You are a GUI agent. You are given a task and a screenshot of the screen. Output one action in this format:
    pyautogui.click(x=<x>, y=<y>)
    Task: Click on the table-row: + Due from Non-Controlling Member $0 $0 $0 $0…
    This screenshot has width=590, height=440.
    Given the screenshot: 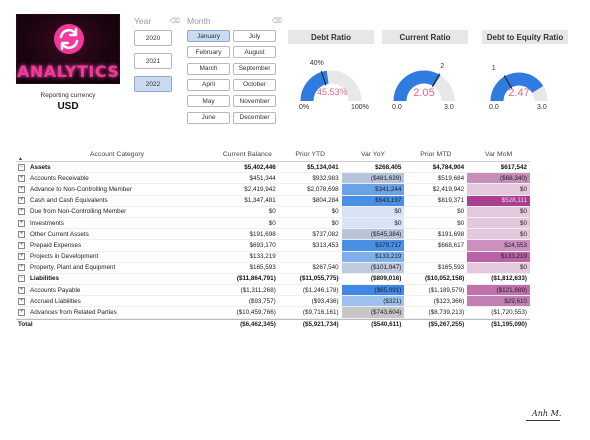 What is the action you would take?
    pyautogui.click(x=273, y=212)
    